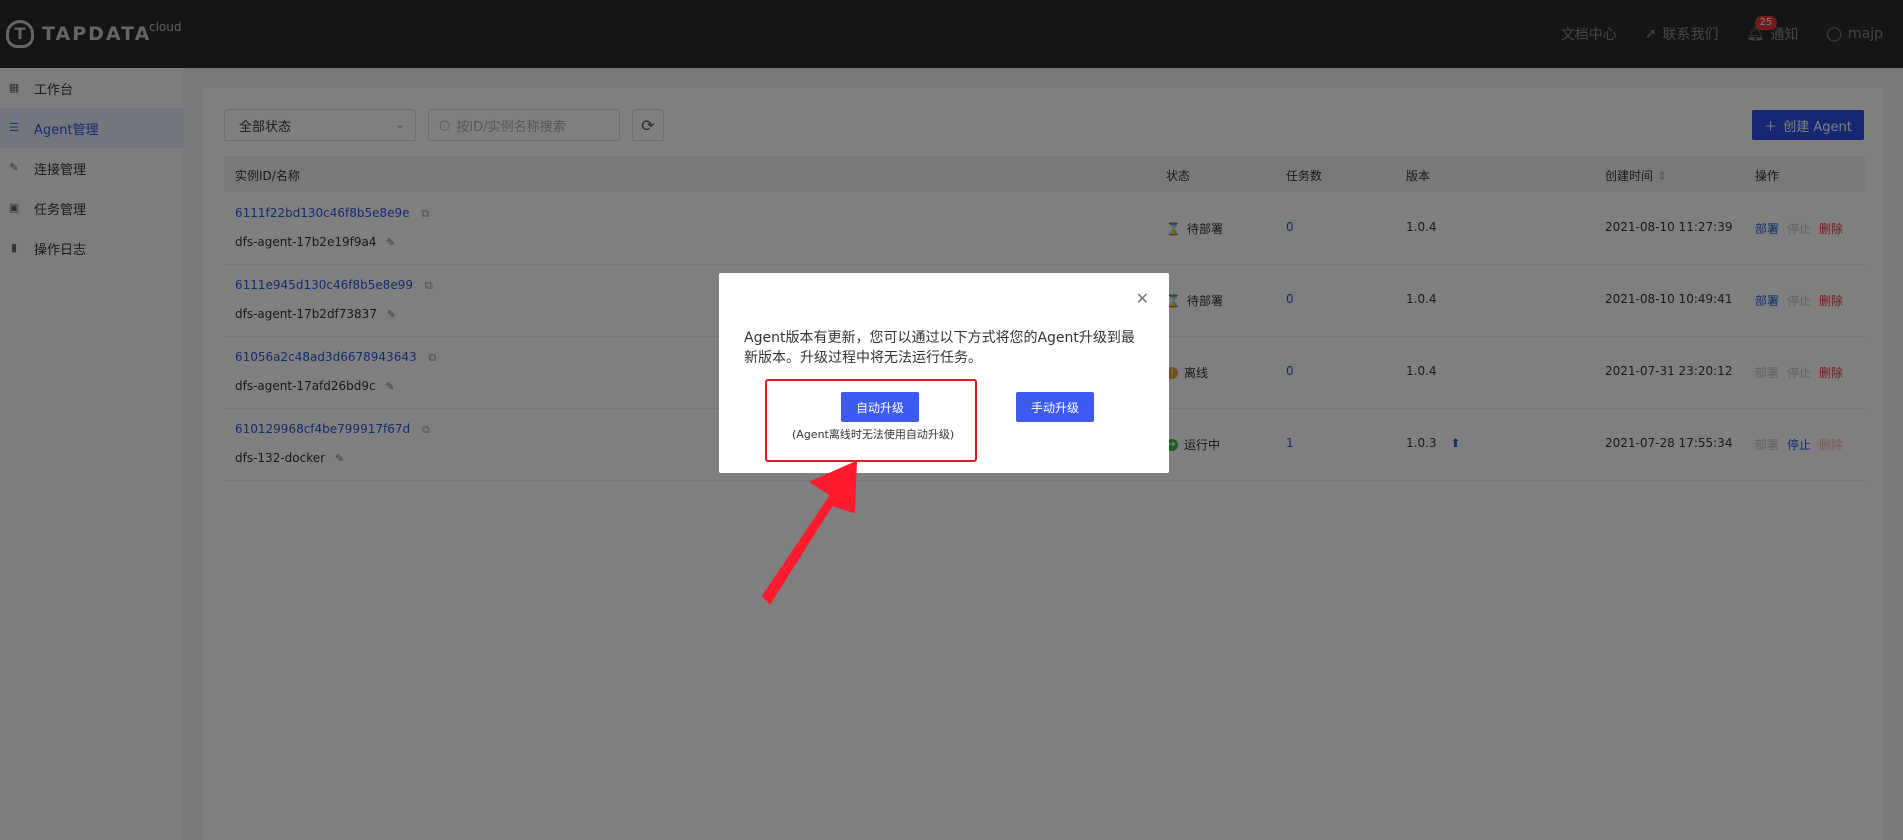  I want to click on annotation-arrow, so click(809, 532).